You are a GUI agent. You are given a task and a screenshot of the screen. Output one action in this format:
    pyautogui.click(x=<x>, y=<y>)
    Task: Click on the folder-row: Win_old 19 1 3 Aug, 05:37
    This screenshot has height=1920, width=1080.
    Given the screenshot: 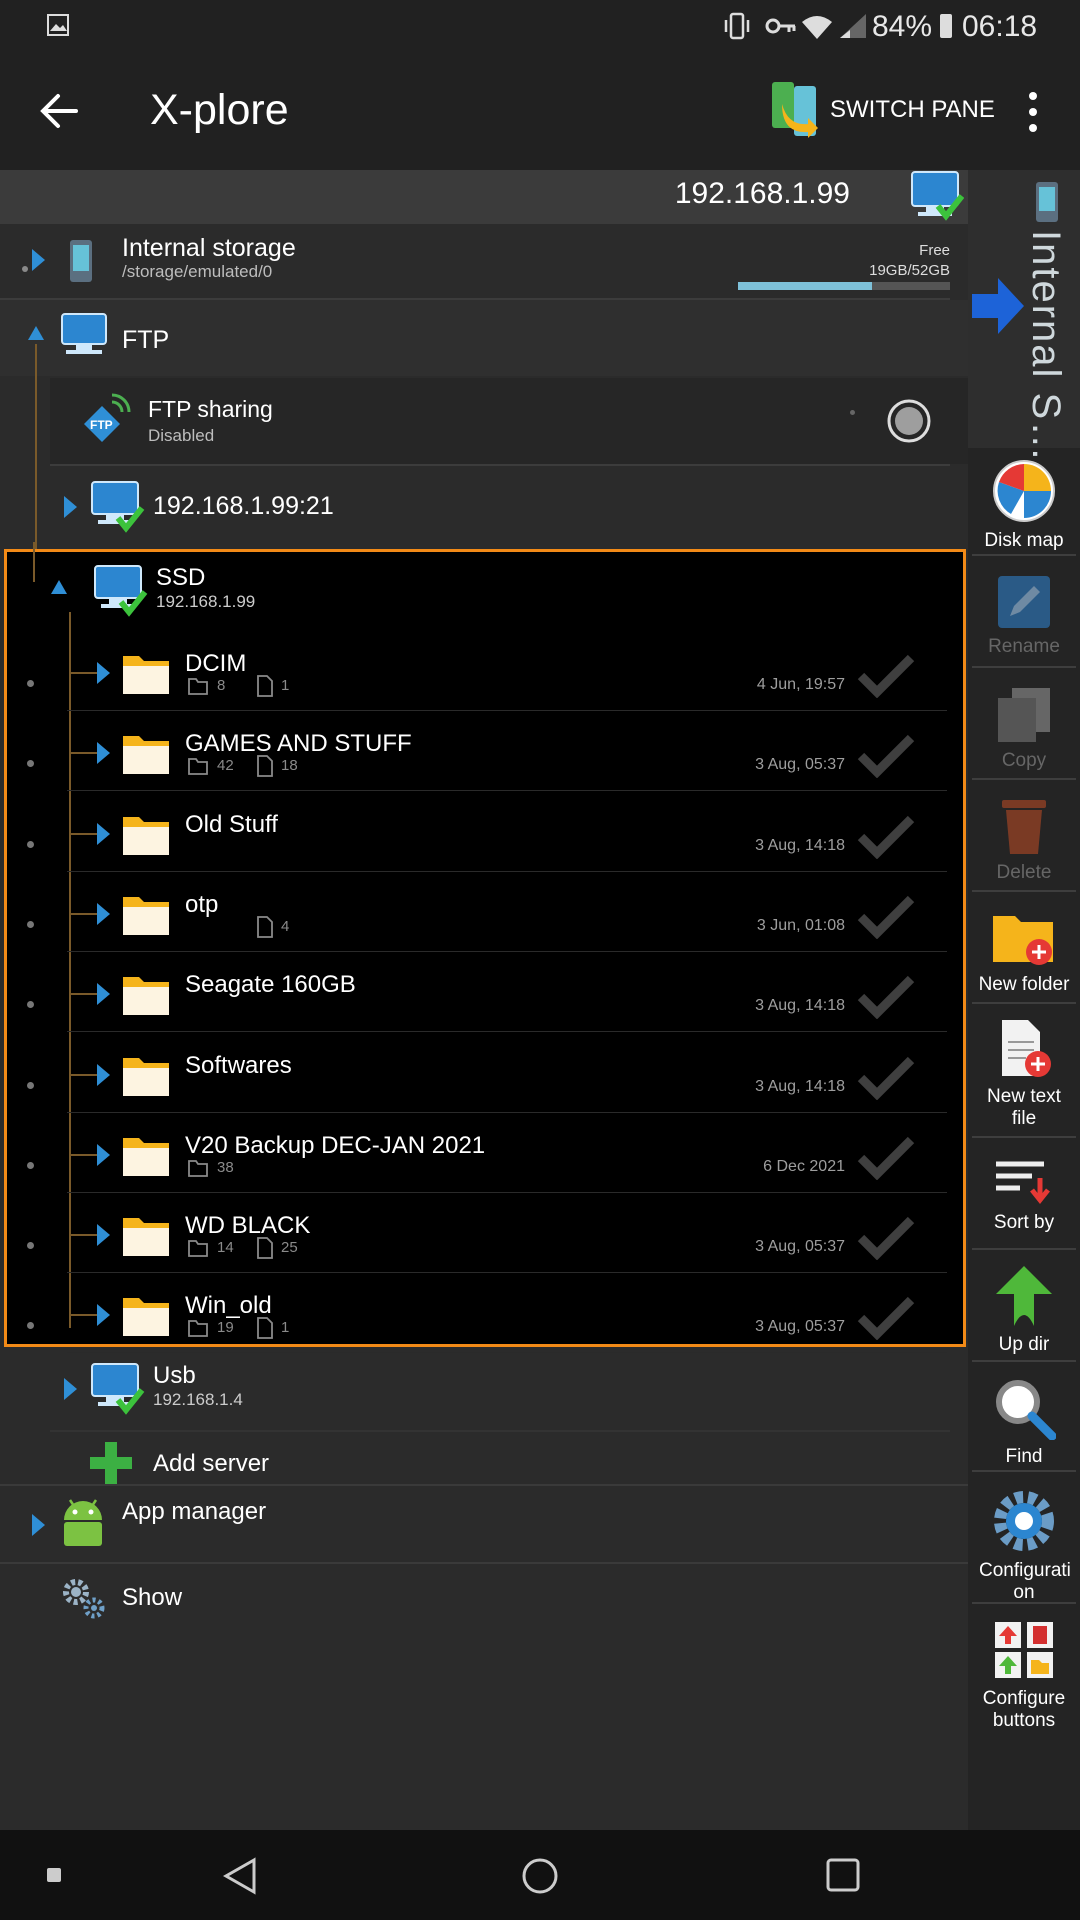 What is the action you would take?
    pyautogui.click(x=486, y=1314)
    